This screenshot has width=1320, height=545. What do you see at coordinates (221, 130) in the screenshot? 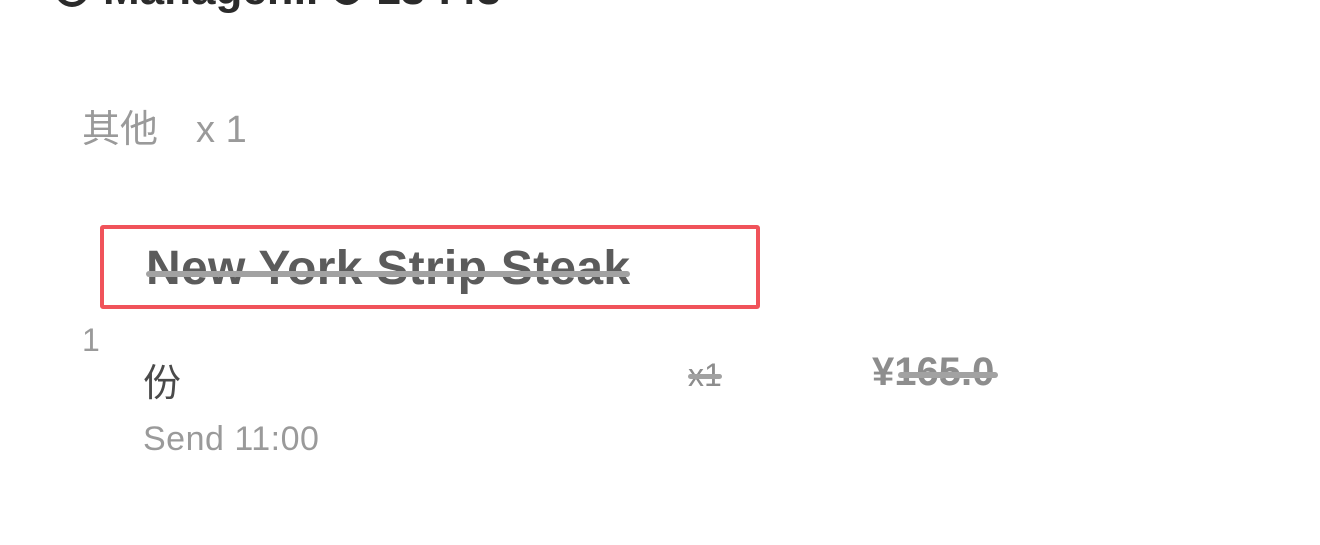
I see `category-count: x 1` at bounding box center [221, 130].